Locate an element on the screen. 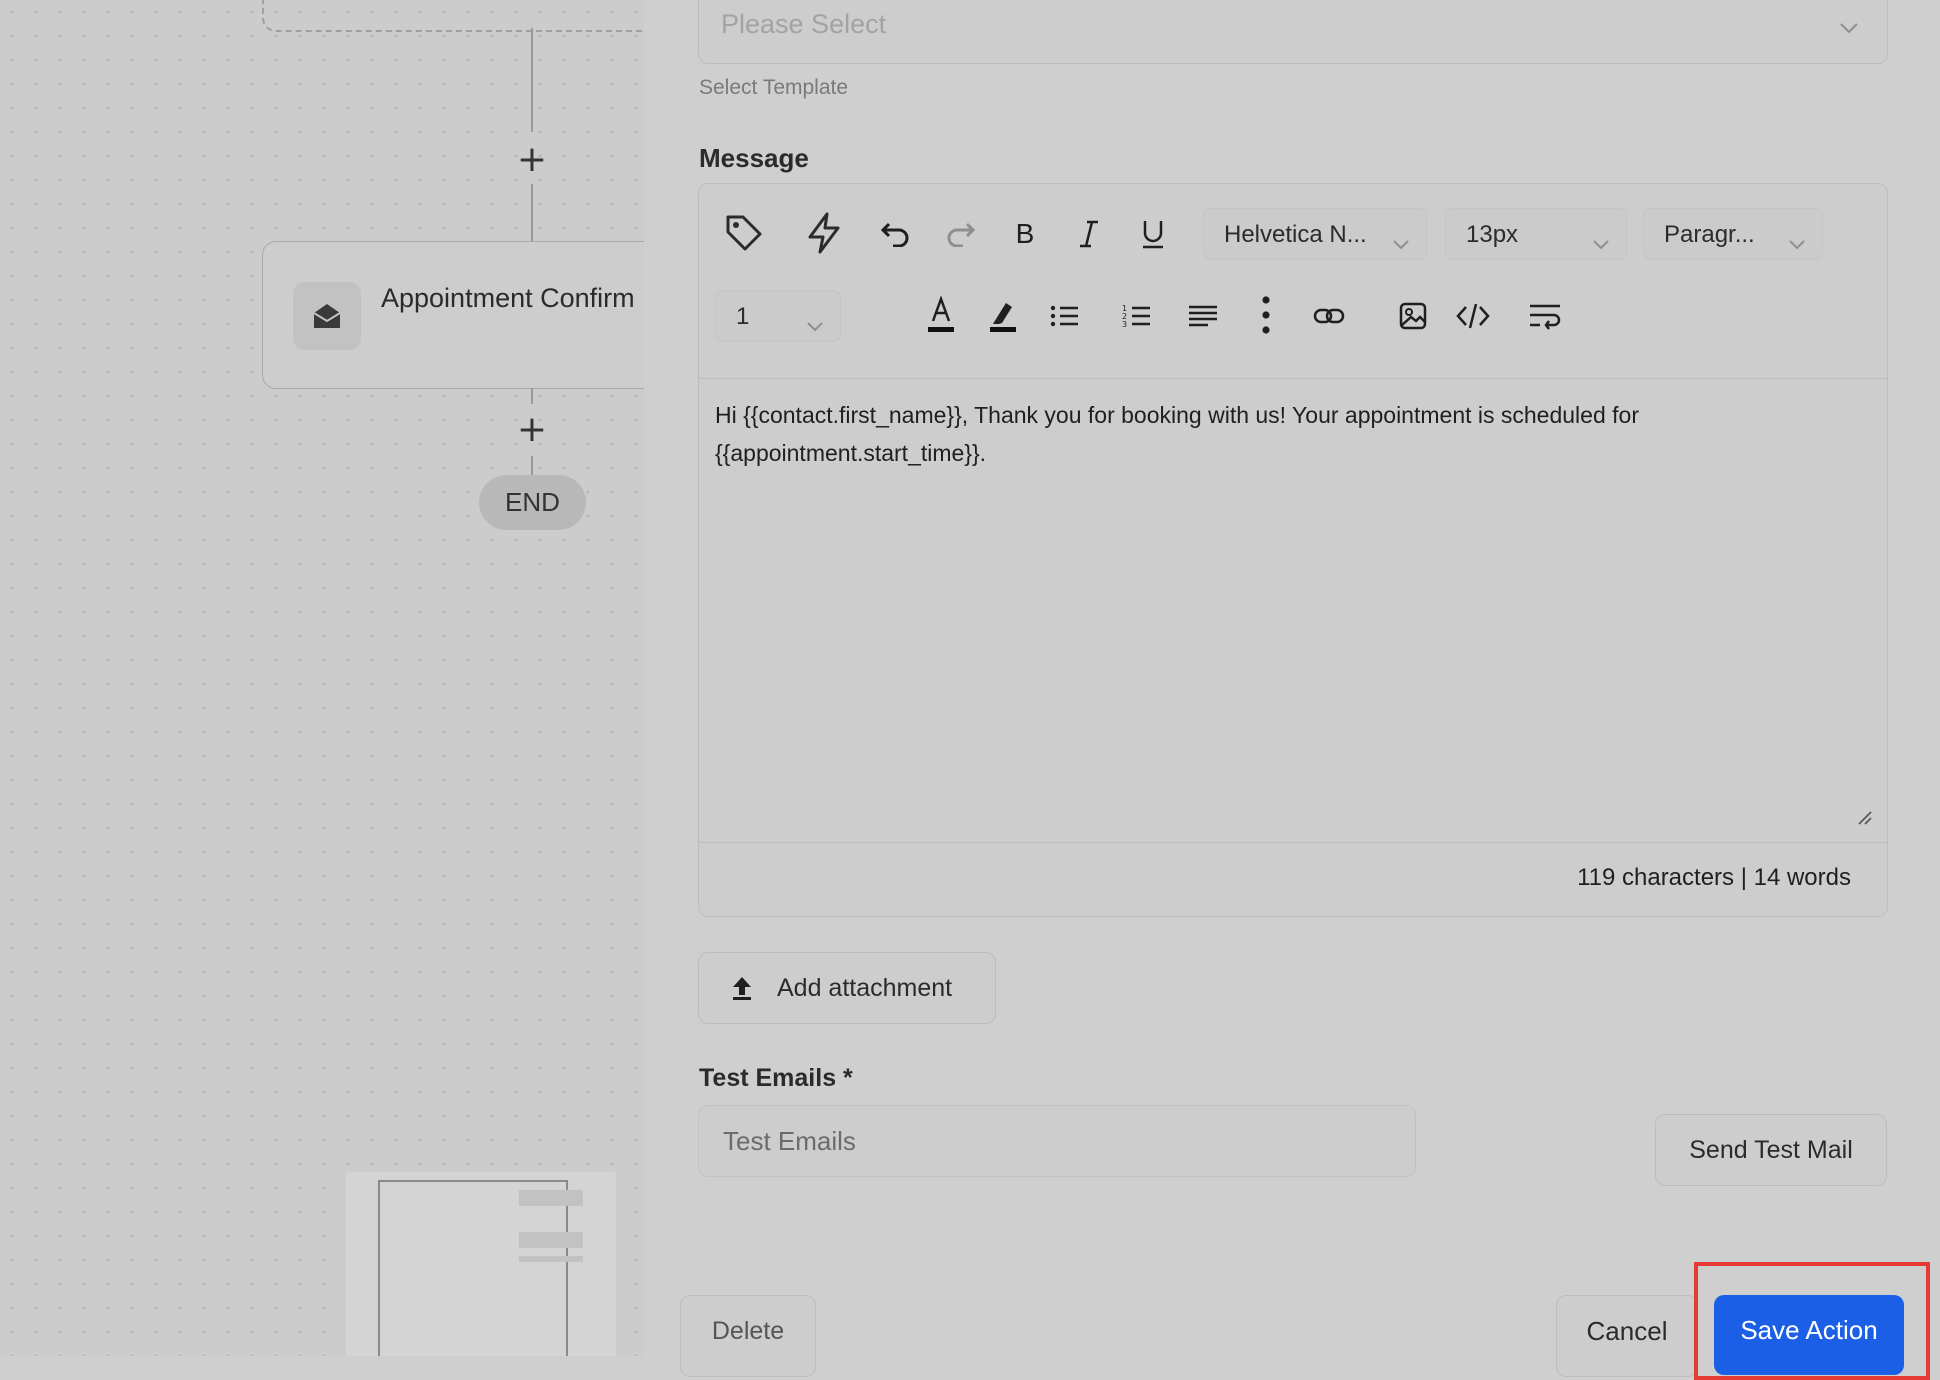 This screenshot has width=1940, height=1380. editor-footer-divider is located at coordinates (1293, 842).